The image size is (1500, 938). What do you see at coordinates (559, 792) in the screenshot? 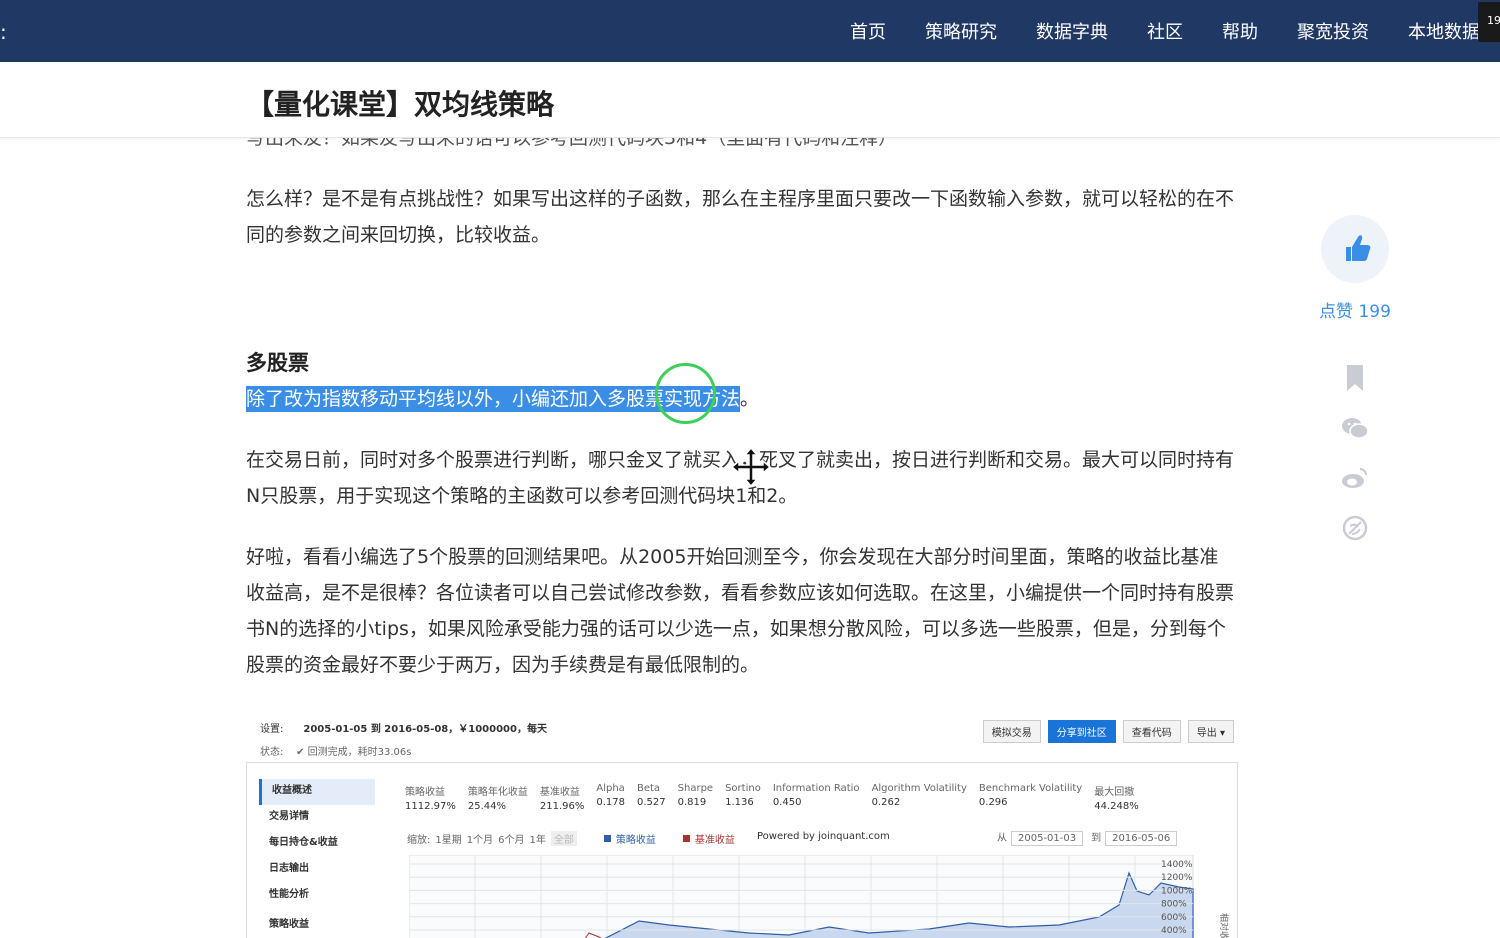
I see `metric-label: 基准收益` at bounding box center [559, 792].